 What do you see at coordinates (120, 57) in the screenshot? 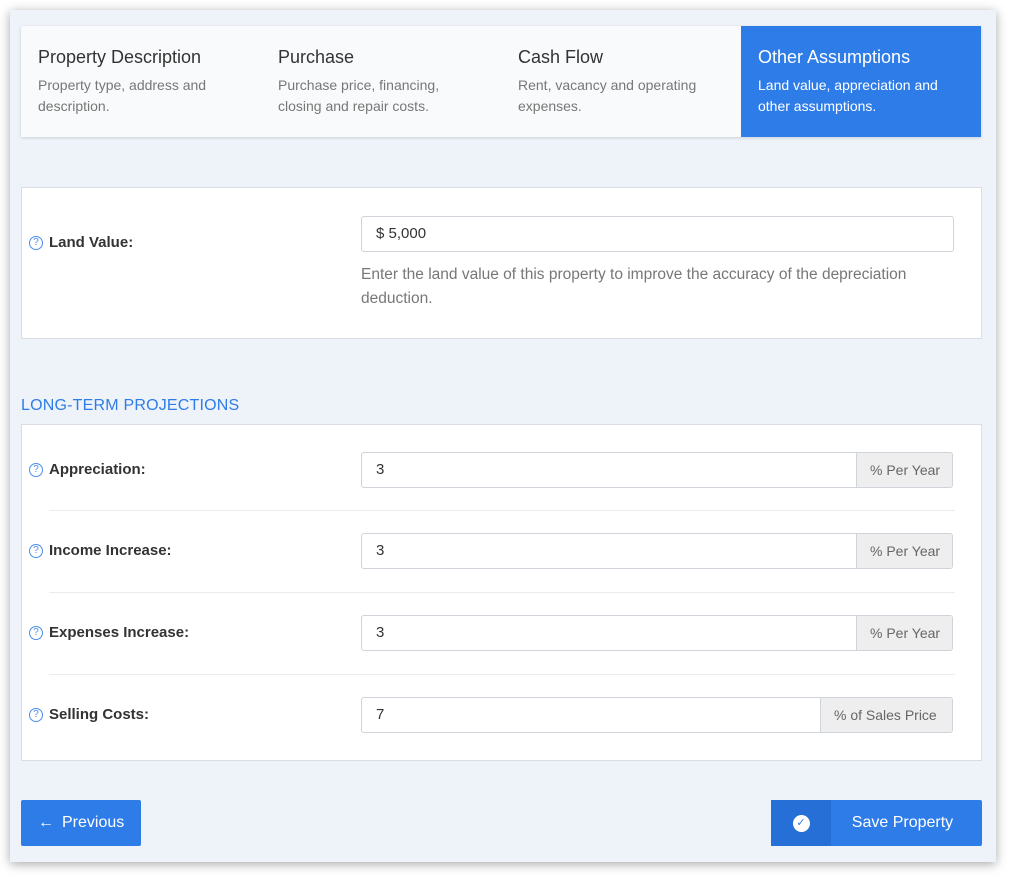
I see `step-title: Property Description` at bounding box center [120, 57].